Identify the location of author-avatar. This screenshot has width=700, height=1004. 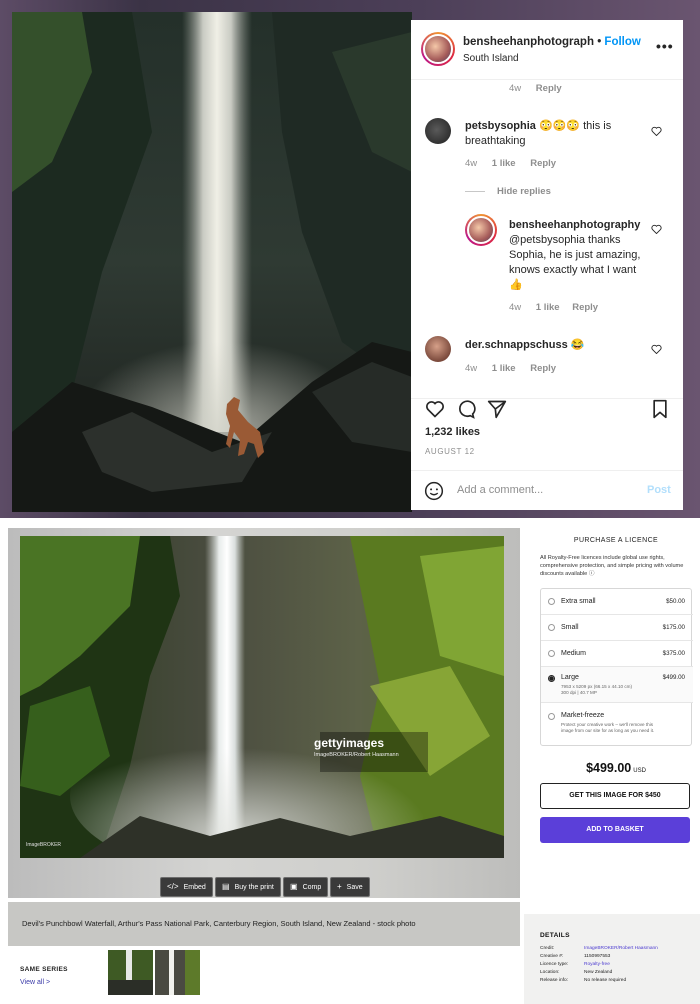
(438, 49).